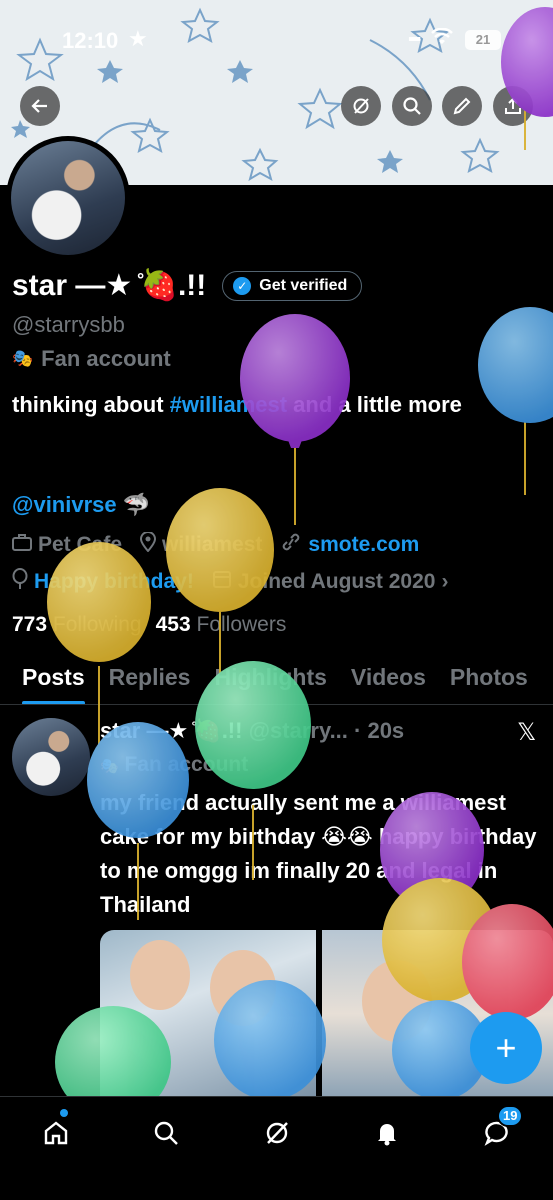 Image resolution: width=553 pixels, height=1200 pixels. Describe the element at coordinates (527, 732) in the screenshot. I see `x-logo-icon: 𝕏` at that location.